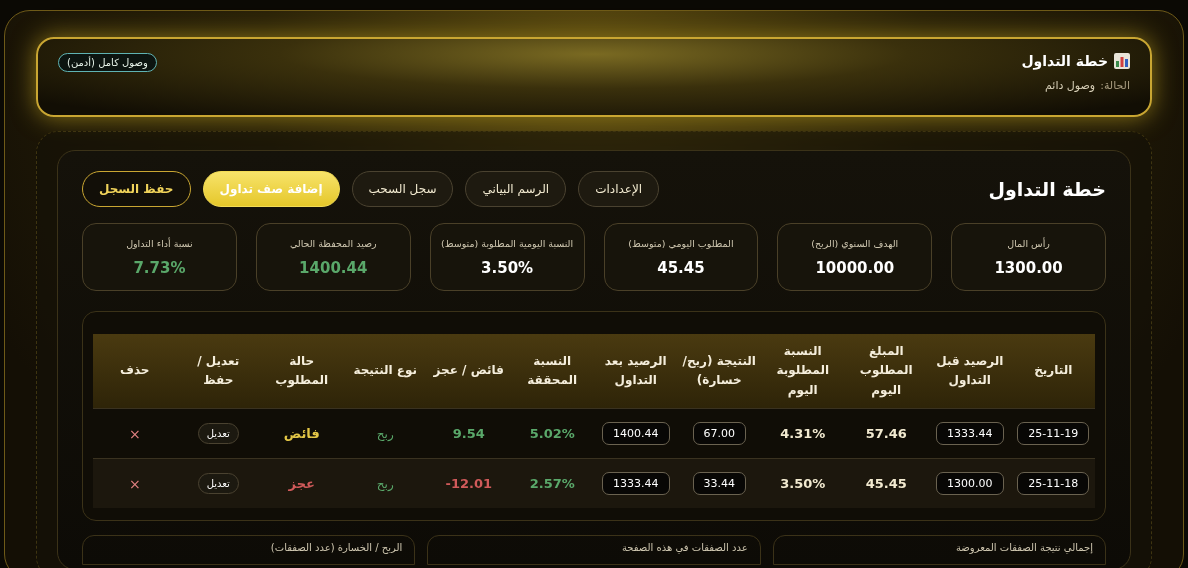 The height and width of the screenshot is (568, 1188). I want to click on summary-label: الربح / الخسارة (عدد الصفقات), so click(336, 547).